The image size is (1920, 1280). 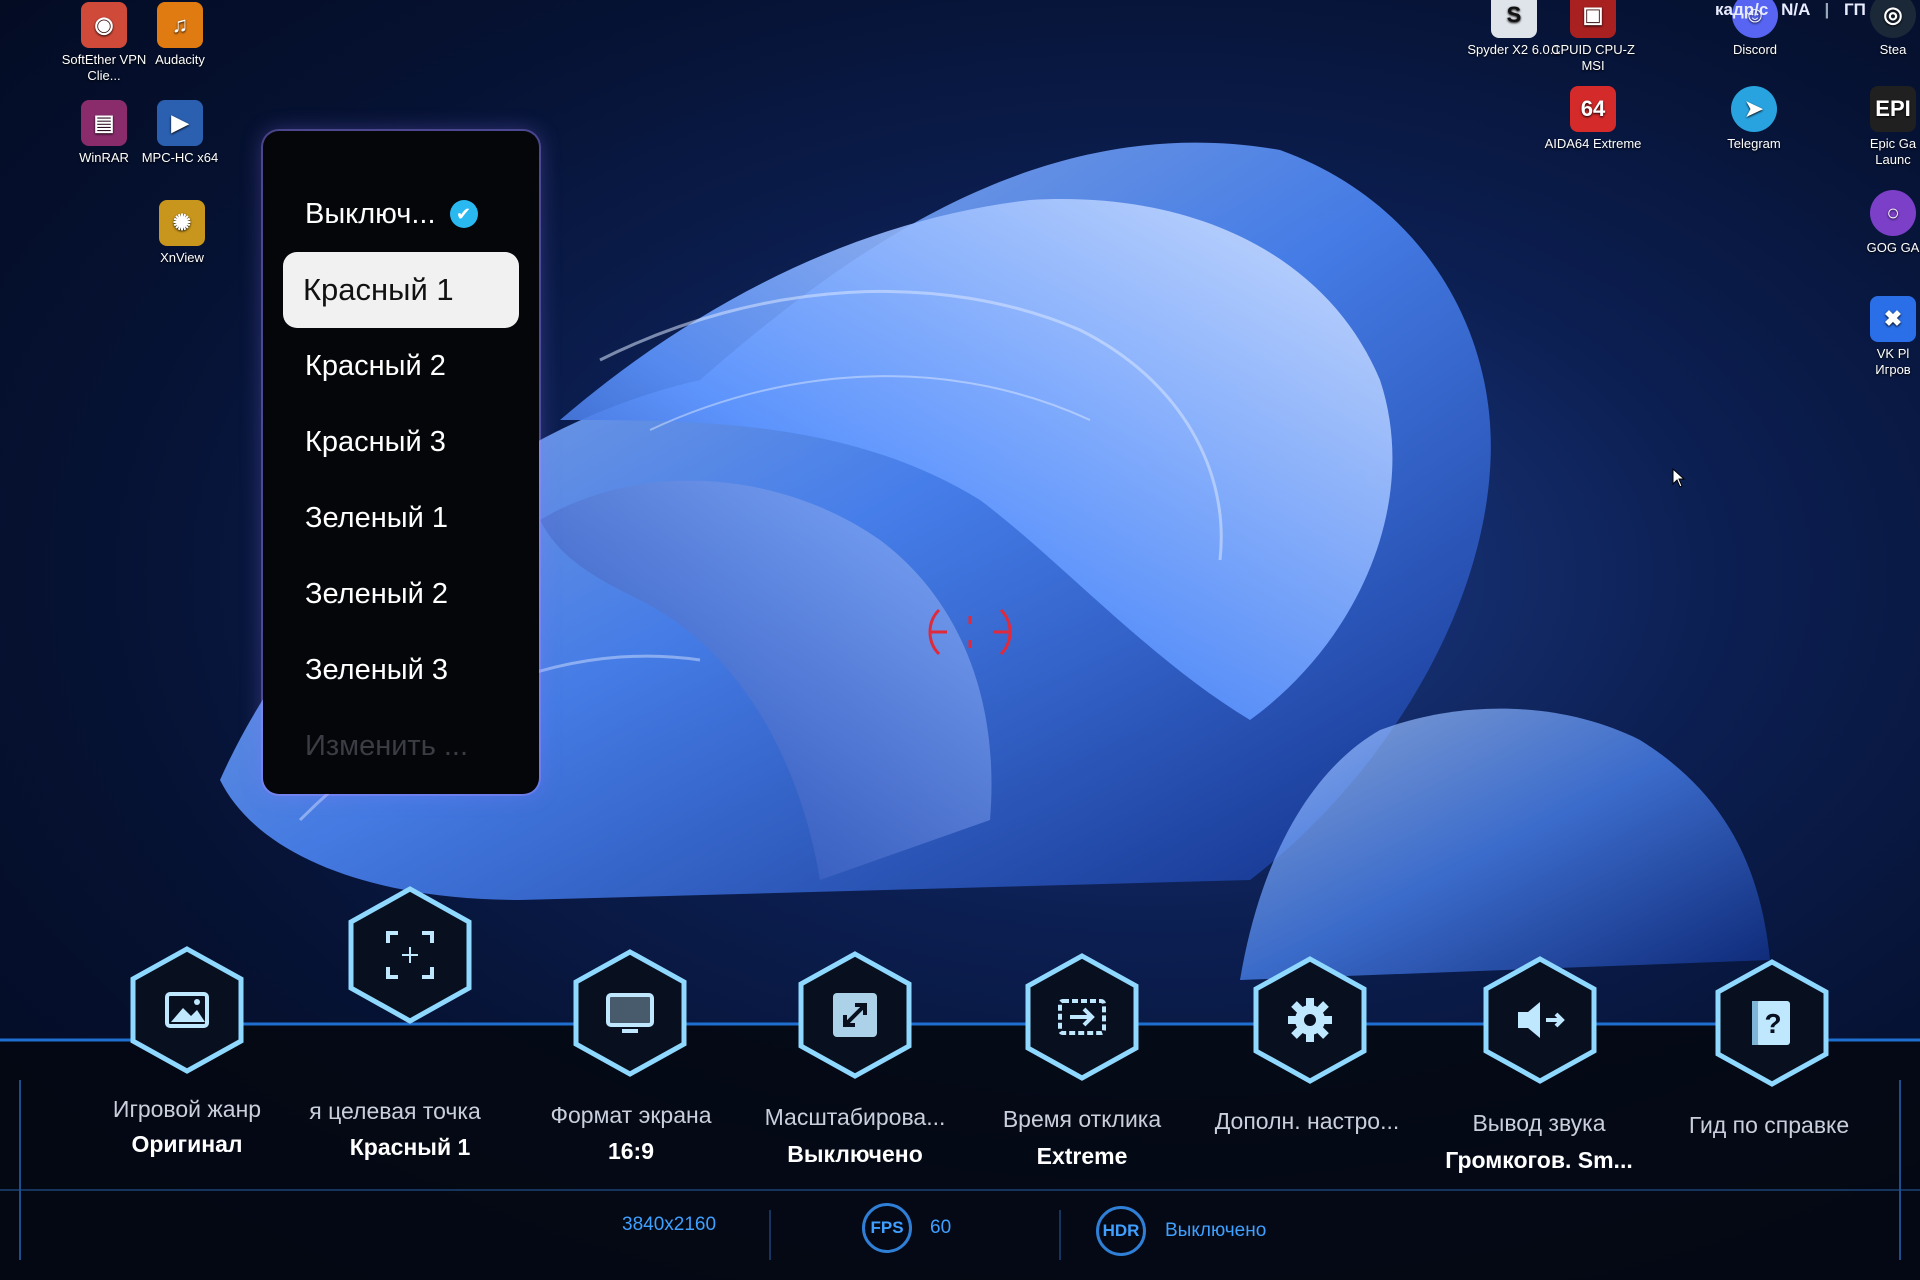 I want to click on gear-icon, so click(x=1310, y=1020).